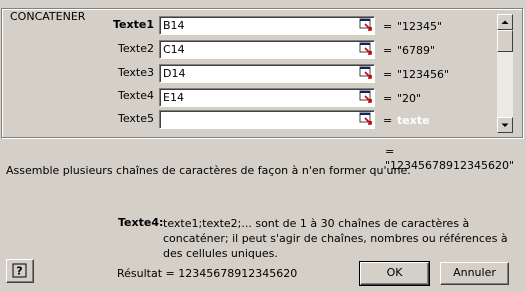 Image resolution: width=526 pixels, height=292 pixels. I want to click on arg-field-texte3, so click(267, 73).